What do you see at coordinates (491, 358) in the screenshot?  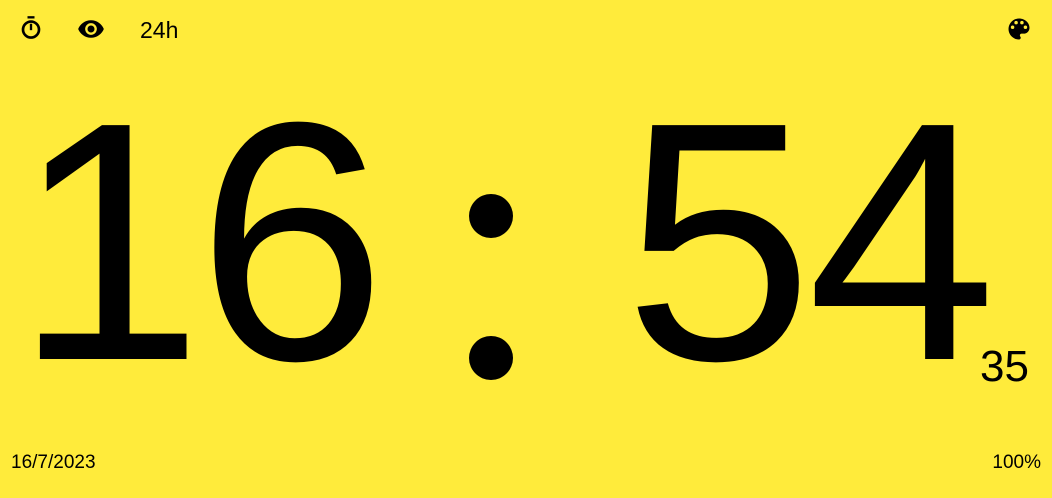 I see `colon-bottom-dot` at bounding box center [491, 358].